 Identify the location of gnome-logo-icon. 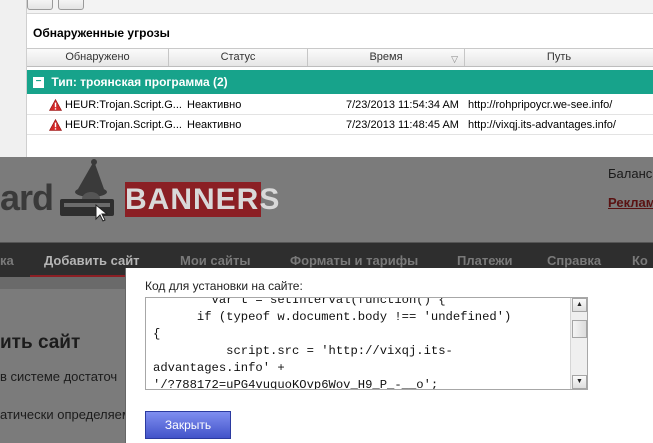
(91, 191).